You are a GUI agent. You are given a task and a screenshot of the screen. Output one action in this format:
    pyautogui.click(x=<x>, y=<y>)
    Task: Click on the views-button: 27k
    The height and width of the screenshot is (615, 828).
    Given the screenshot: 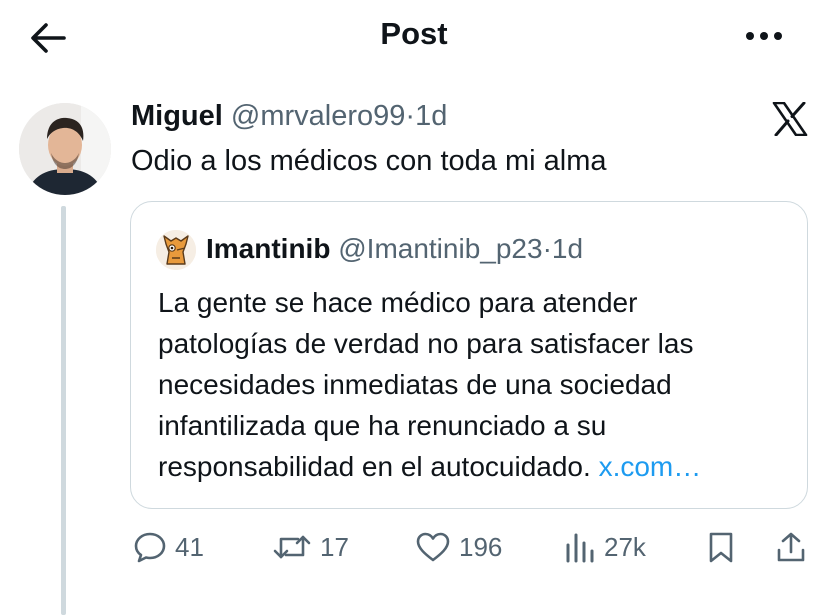 What is the action you would take?
    pyautogui.click(x=605, y=547)
    